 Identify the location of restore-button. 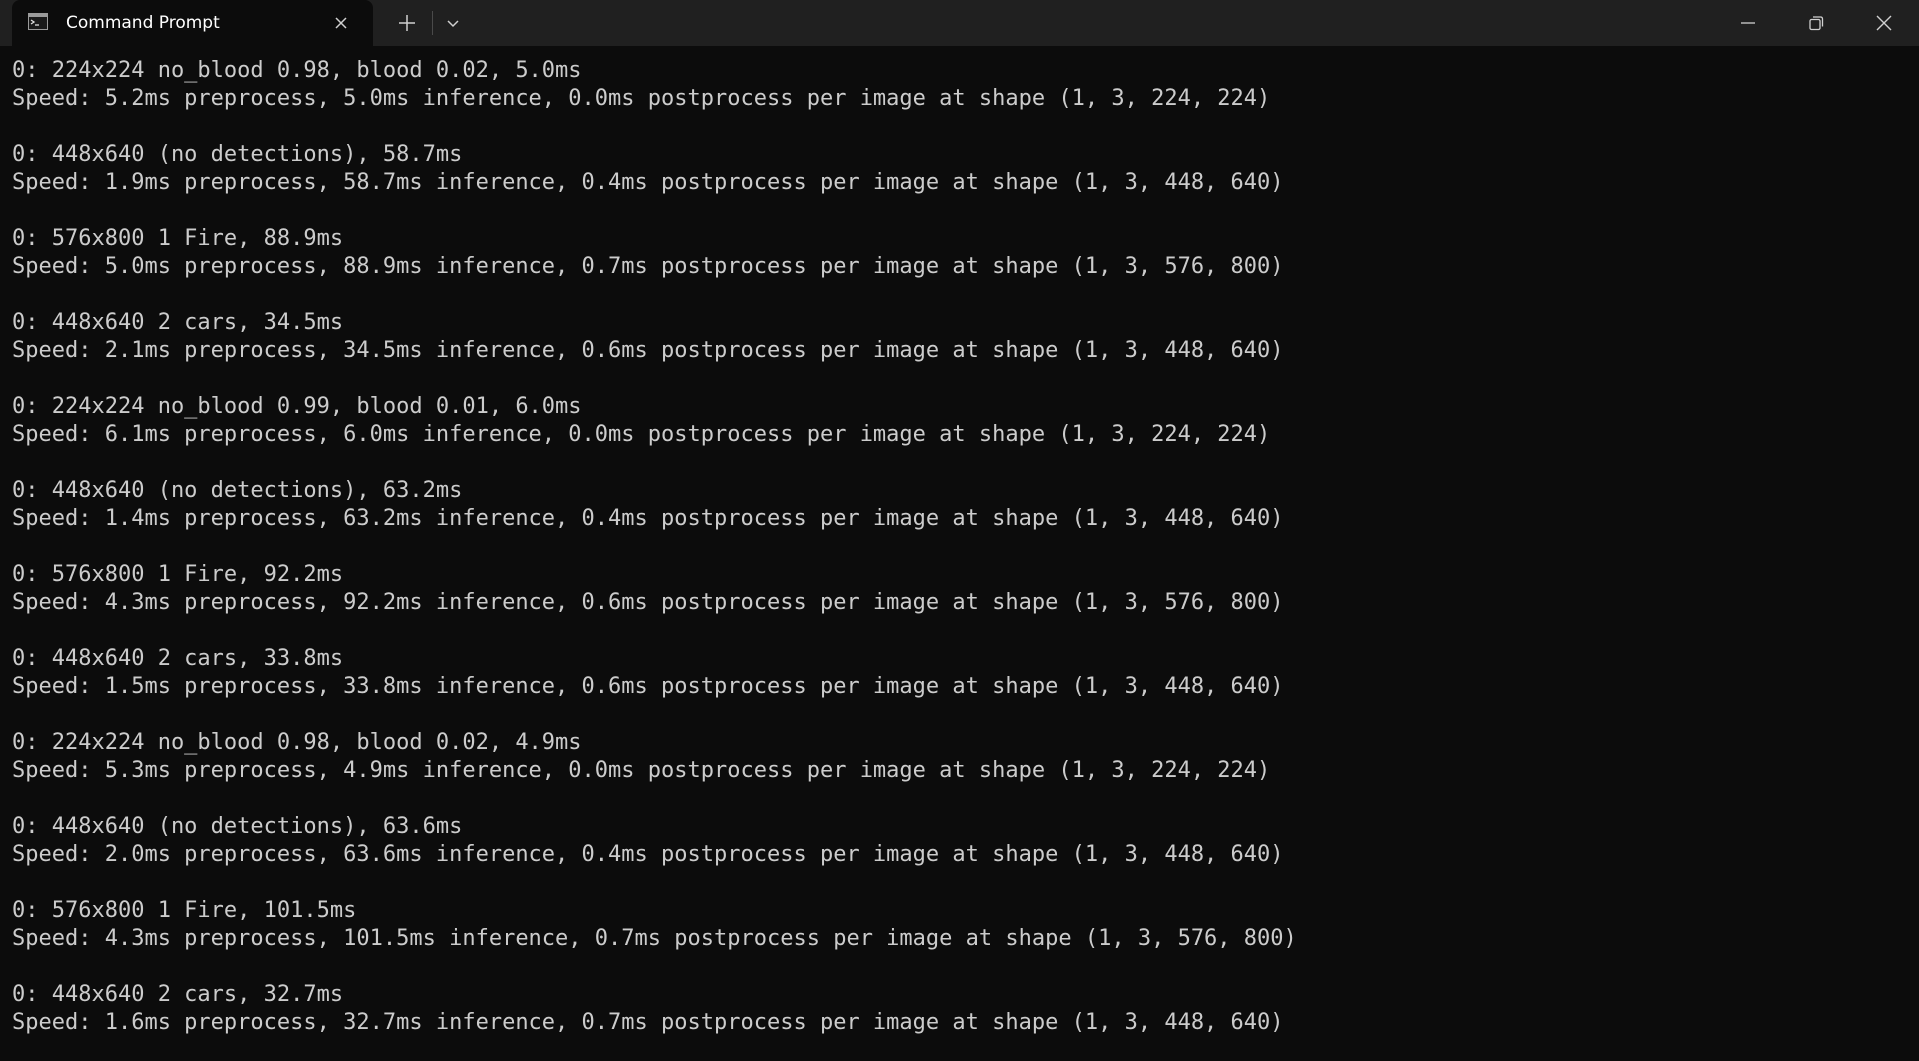
(1816, 23).